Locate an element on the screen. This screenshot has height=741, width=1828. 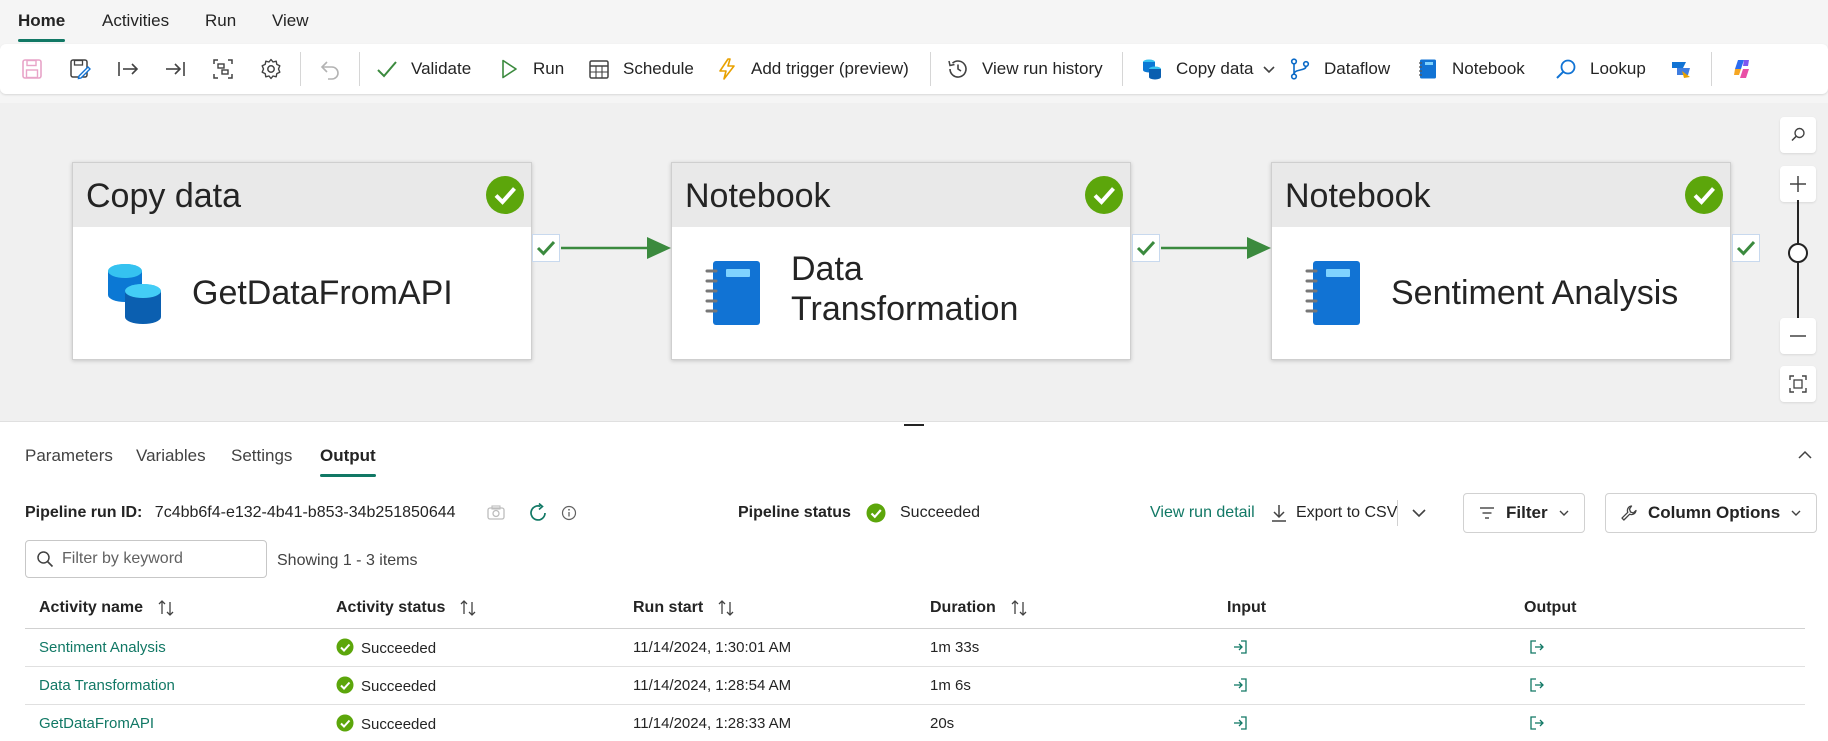
copilot-button is located at coordinates (1742, 69).